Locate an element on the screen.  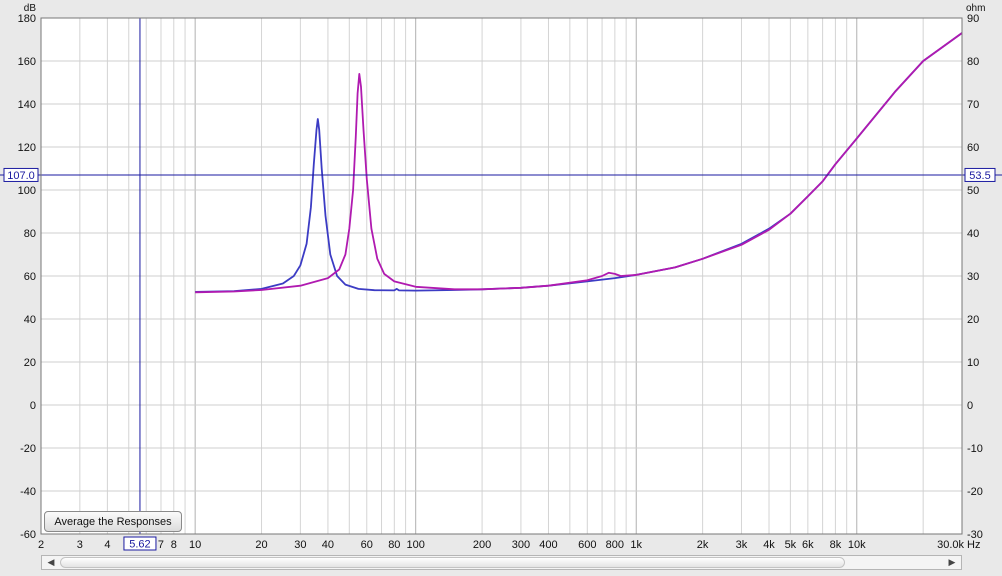
y-left-tick-label: -20 is located at coordinates (28, 449).